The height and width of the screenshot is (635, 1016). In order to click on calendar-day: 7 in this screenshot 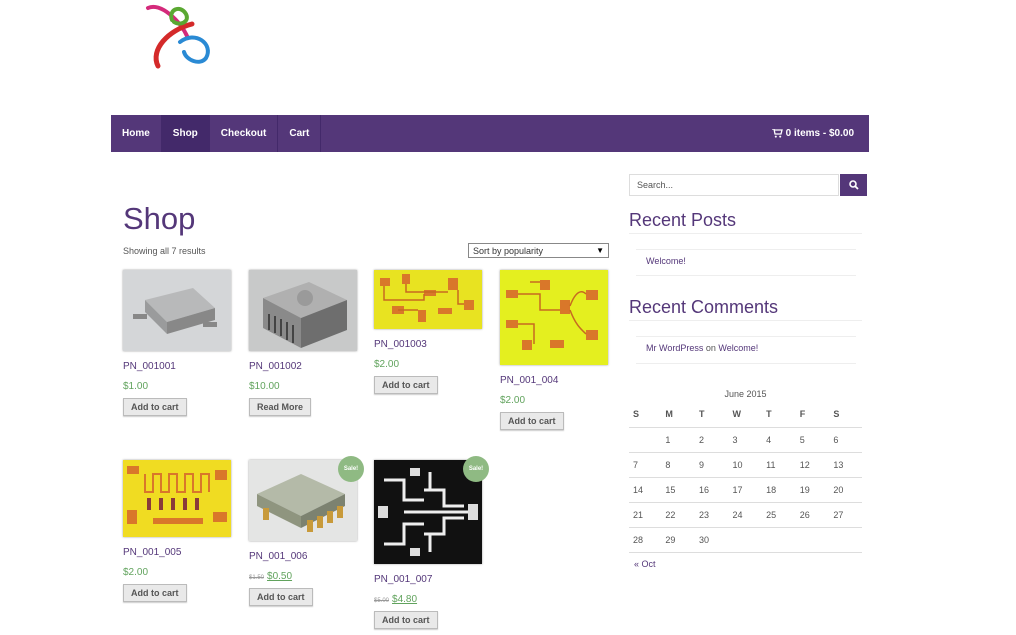, I will do `click(645, 465)`.